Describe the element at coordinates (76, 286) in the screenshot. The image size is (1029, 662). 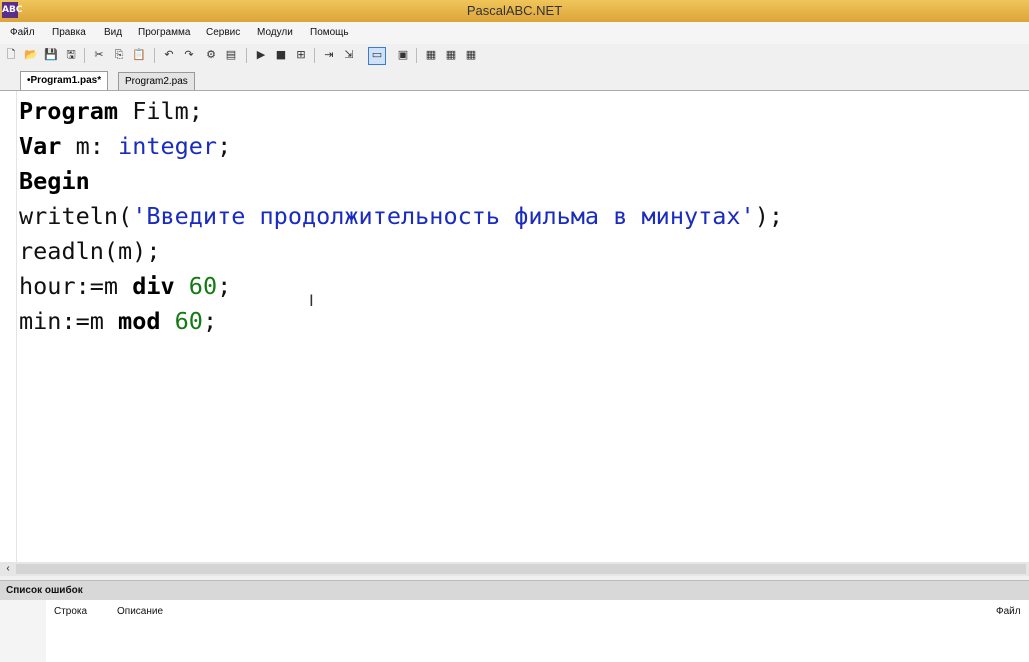
I see `code-token: hour:=m` at that location.